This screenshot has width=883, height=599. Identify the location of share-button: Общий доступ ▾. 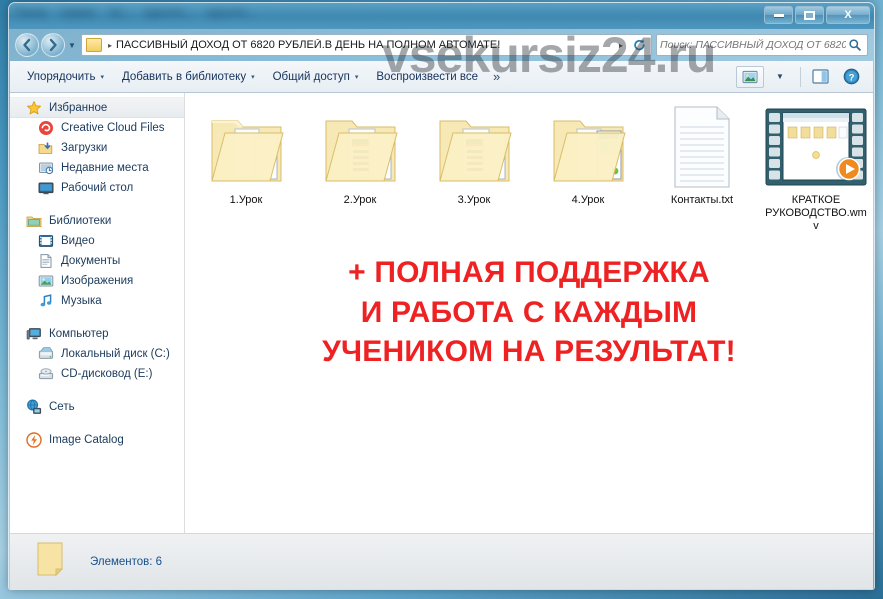
(316, 77).